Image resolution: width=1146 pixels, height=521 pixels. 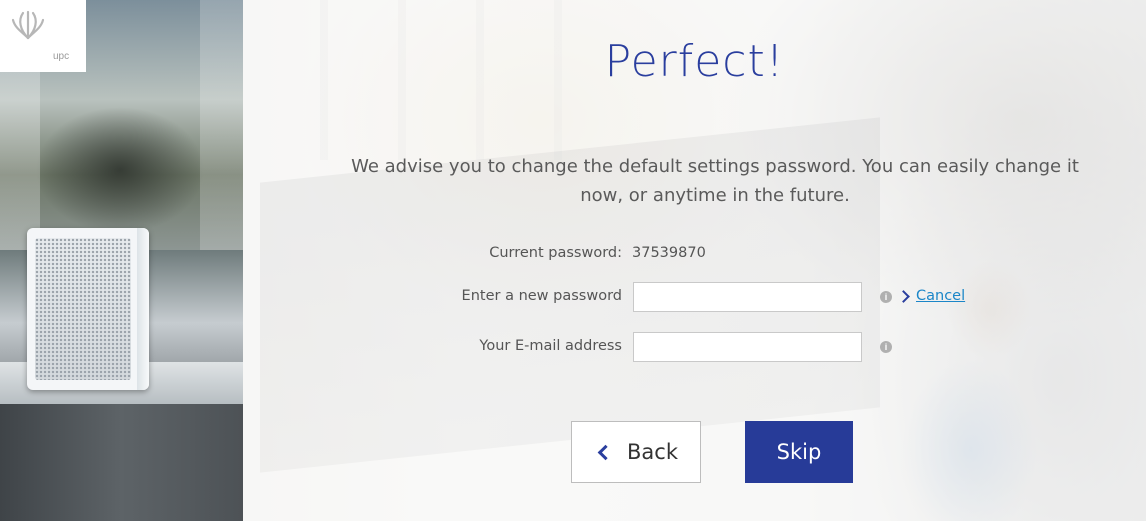 I want to click on new-password-label: Enter a new password, so click(x=541, y=296).